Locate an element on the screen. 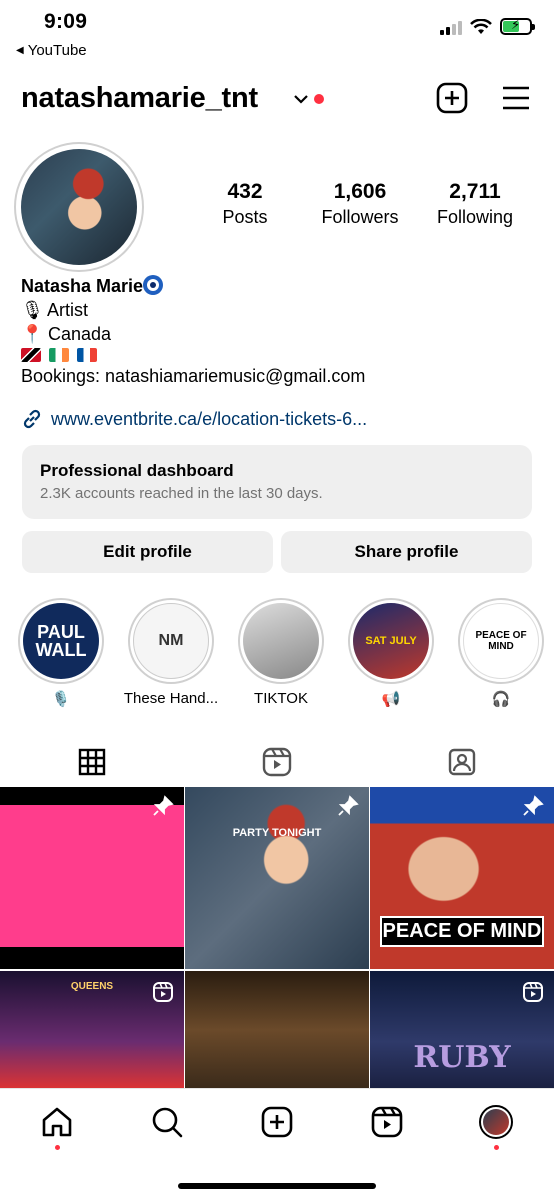  followers-label: Followers is located at coordinates (360, 217).